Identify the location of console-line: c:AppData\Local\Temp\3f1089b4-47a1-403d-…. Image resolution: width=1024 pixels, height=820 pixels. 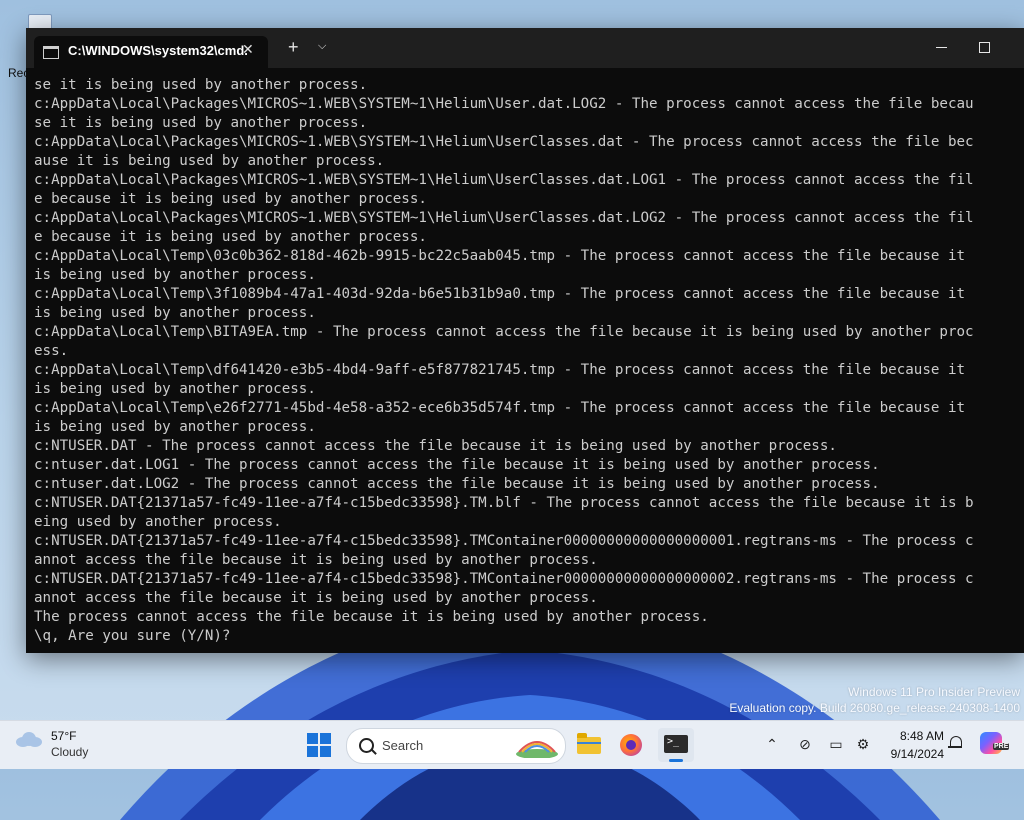
(500, 294).